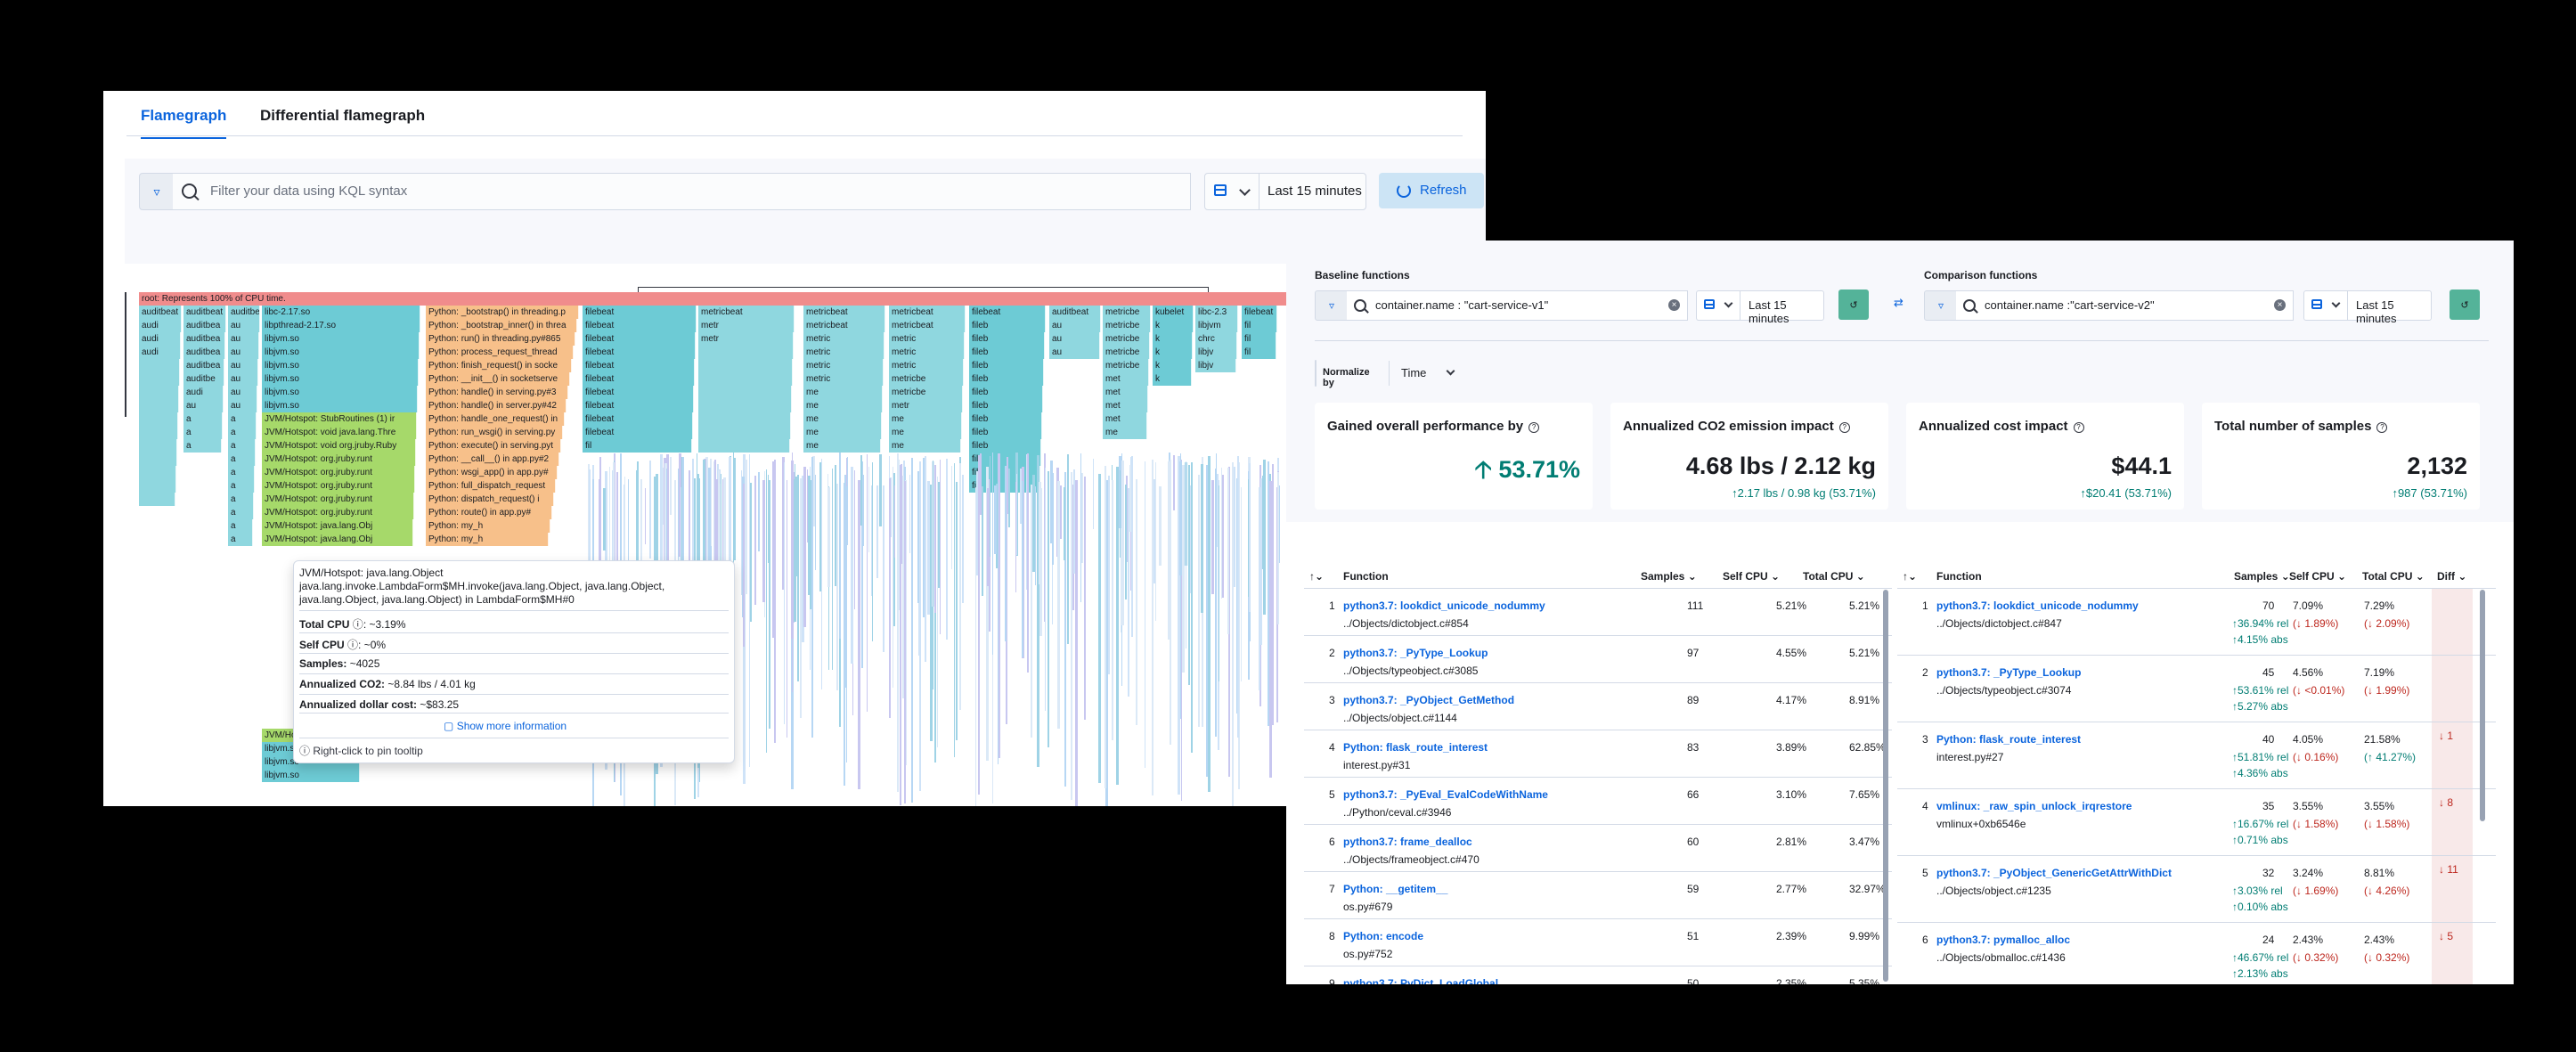 This screenshot has height=1052, width=2576. Describe the element at coordinates (1760, 307) in the screenshot. I see `baseline-date-picker: Last 15 minutes` at that location.